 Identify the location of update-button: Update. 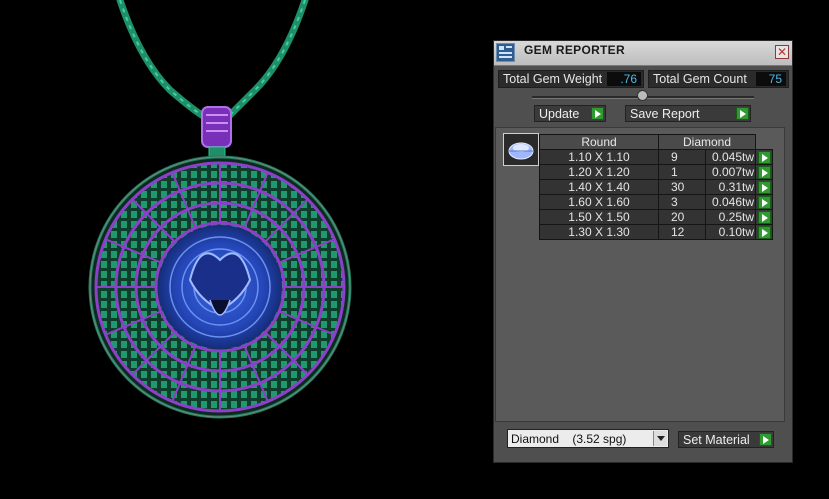
(570, 113).